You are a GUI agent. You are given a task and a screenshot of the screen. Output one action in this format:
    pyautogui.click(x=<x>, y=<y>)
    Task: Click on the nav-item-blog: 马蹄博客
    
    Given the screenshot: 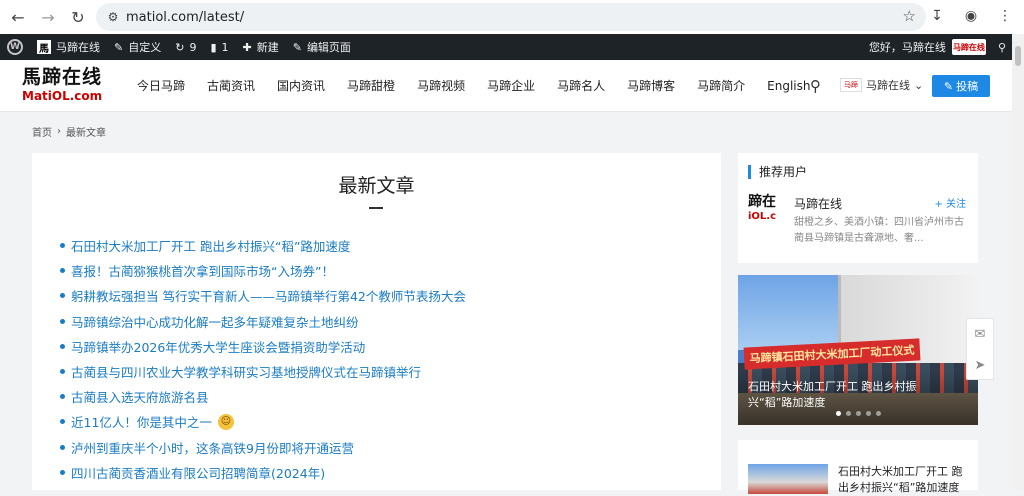 What is the action you would take?
    pyautogui.click(x=651, y=86)
    